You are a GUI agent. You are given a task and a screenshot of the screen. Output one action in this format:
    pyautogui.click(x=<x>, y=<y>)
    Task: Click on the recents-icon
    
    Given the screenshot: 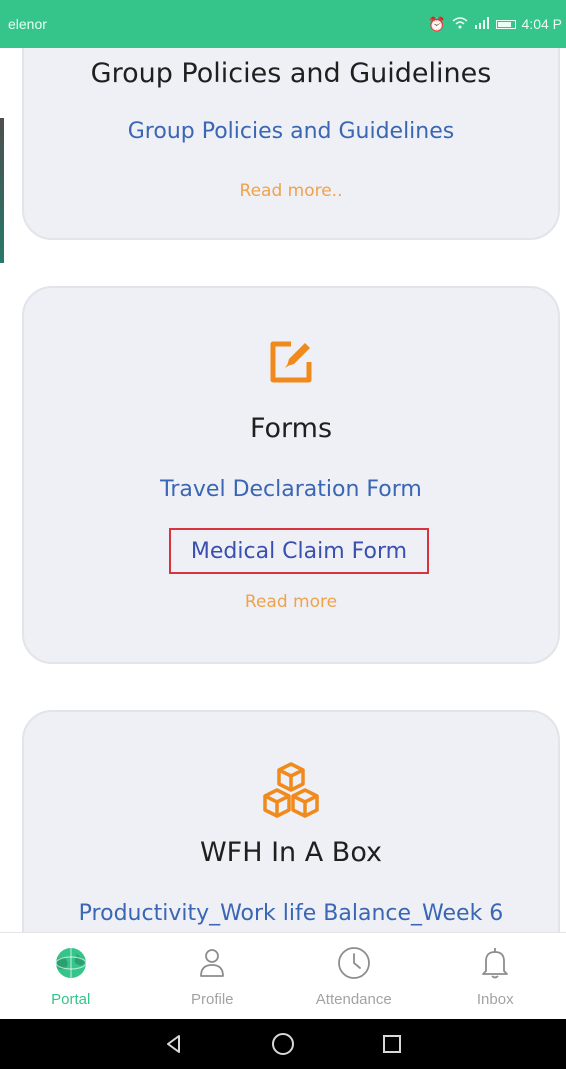 What is the action you would take?
    pyautogui.click(x=392, y=1044)
    